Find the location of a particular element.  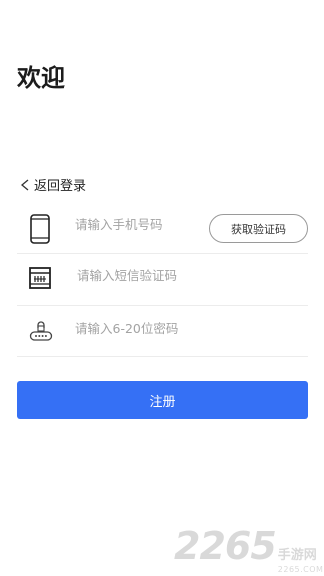

lock-icon is located at coordinates (41, 331).